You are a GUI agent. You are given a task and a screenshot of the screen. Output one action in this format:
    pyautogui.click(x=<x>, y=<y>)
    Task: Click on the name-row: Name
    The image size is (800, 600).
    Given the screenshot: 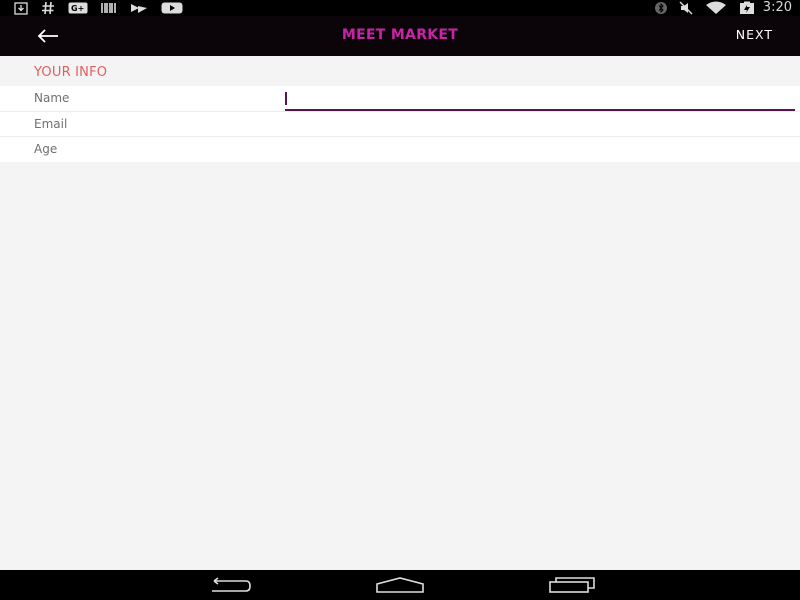 What is the action you would take?
    pyautogui.click(x=400, y=98)
    